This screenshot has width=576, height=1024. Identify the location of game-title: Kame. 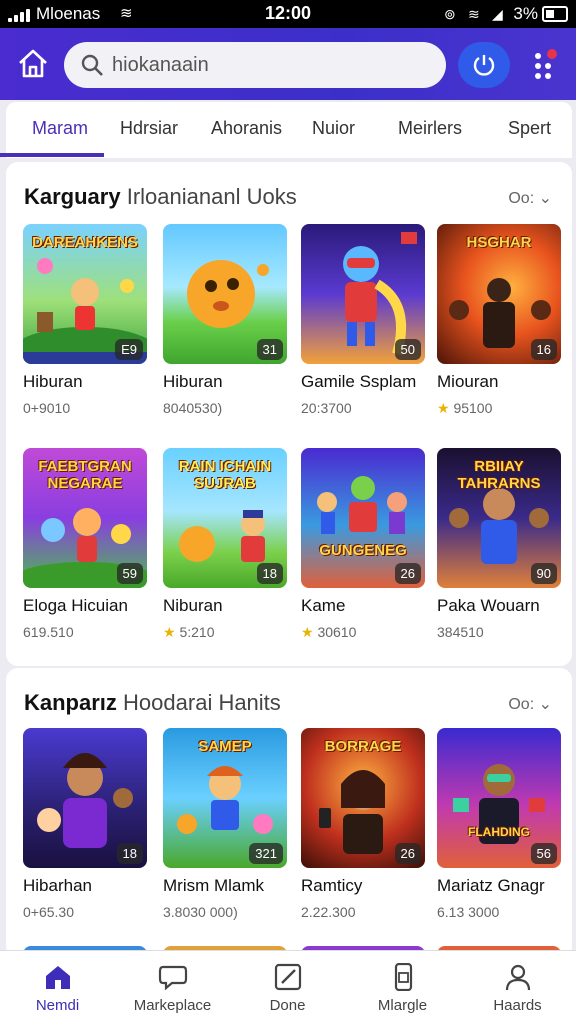
(323, 605).